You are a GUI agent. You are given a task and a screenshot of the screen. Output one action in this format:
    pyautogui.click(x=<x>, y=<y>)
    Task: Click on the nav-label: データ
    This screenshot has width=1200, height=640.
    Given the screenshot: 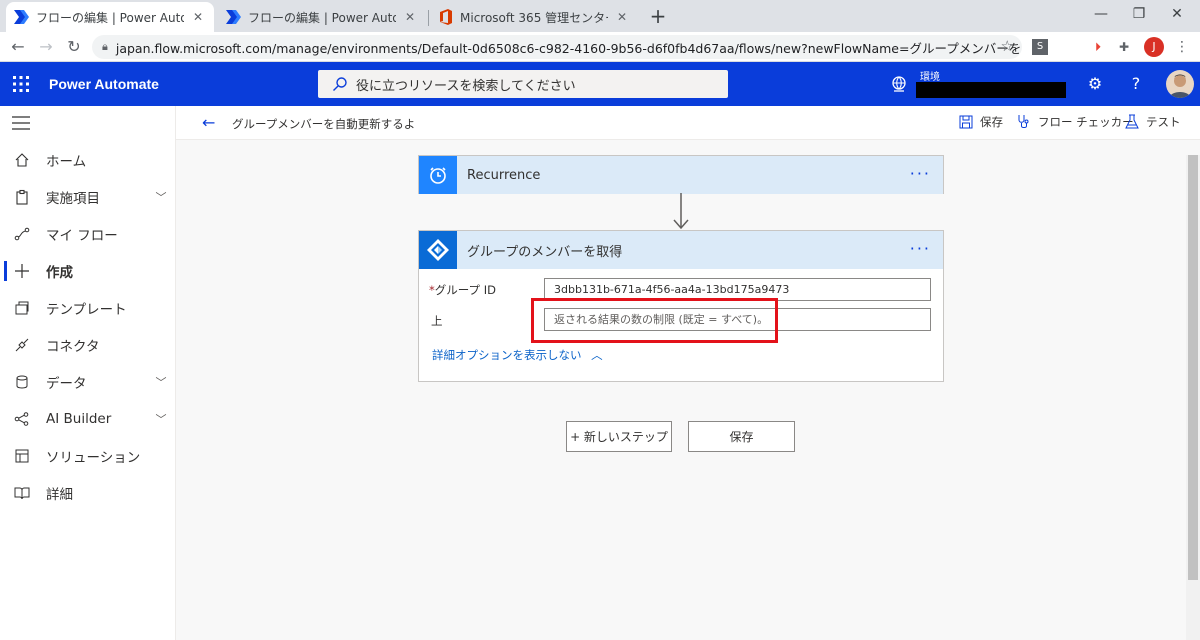 What is the action you would take?
    pyautogui.click(x=66, y=384)
    